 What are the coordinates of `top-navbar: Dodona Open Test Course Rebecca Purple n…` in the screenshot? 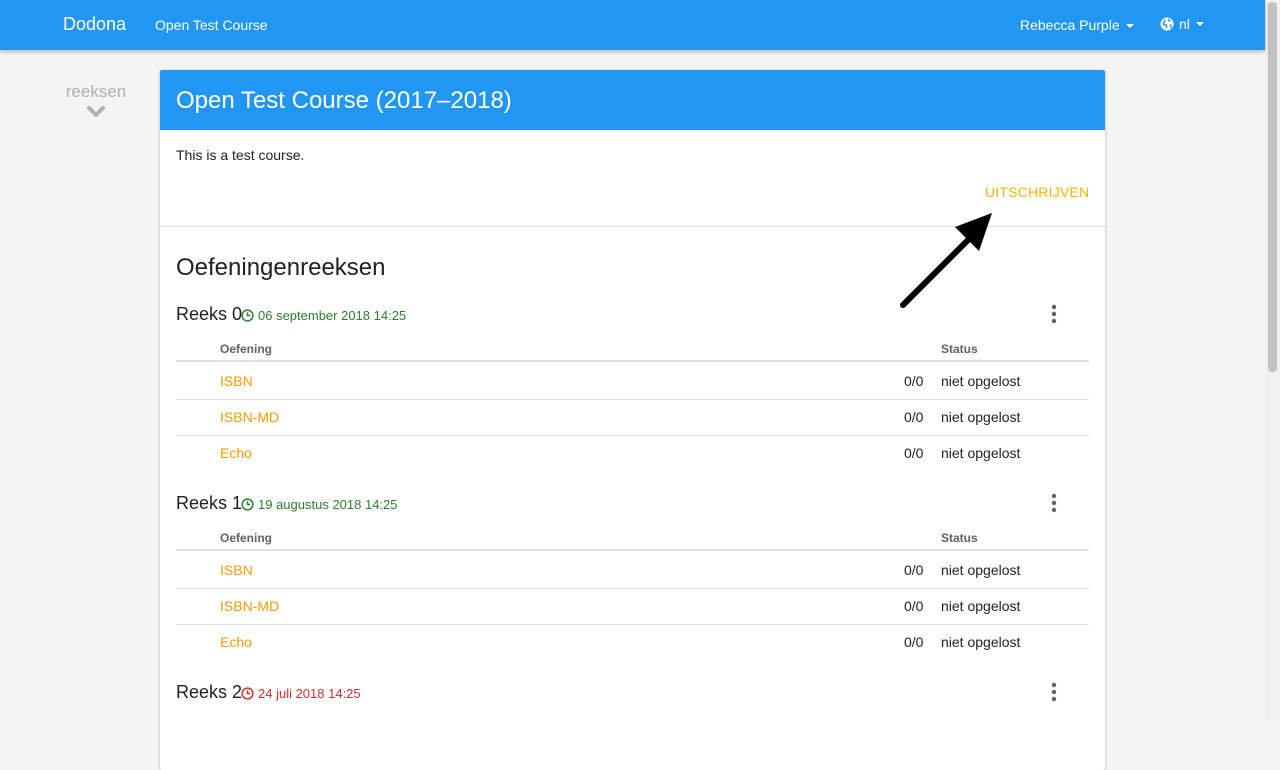 It's located at (632, 25).